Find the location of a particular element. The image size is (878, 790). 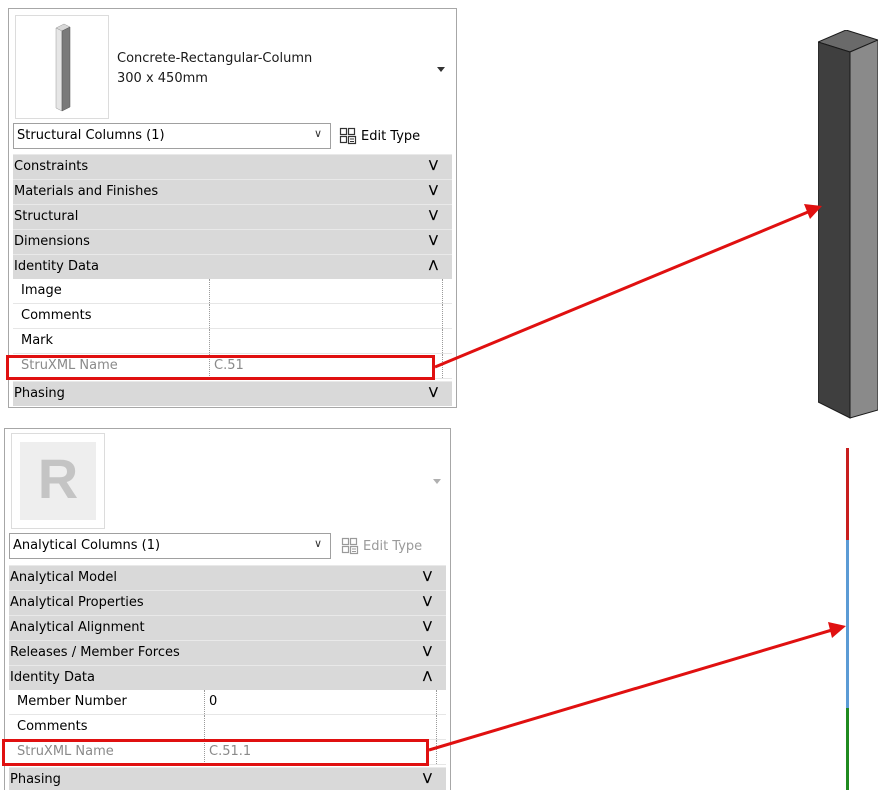

analytical-member-segment-bottom is located at coordinates (847, 749).